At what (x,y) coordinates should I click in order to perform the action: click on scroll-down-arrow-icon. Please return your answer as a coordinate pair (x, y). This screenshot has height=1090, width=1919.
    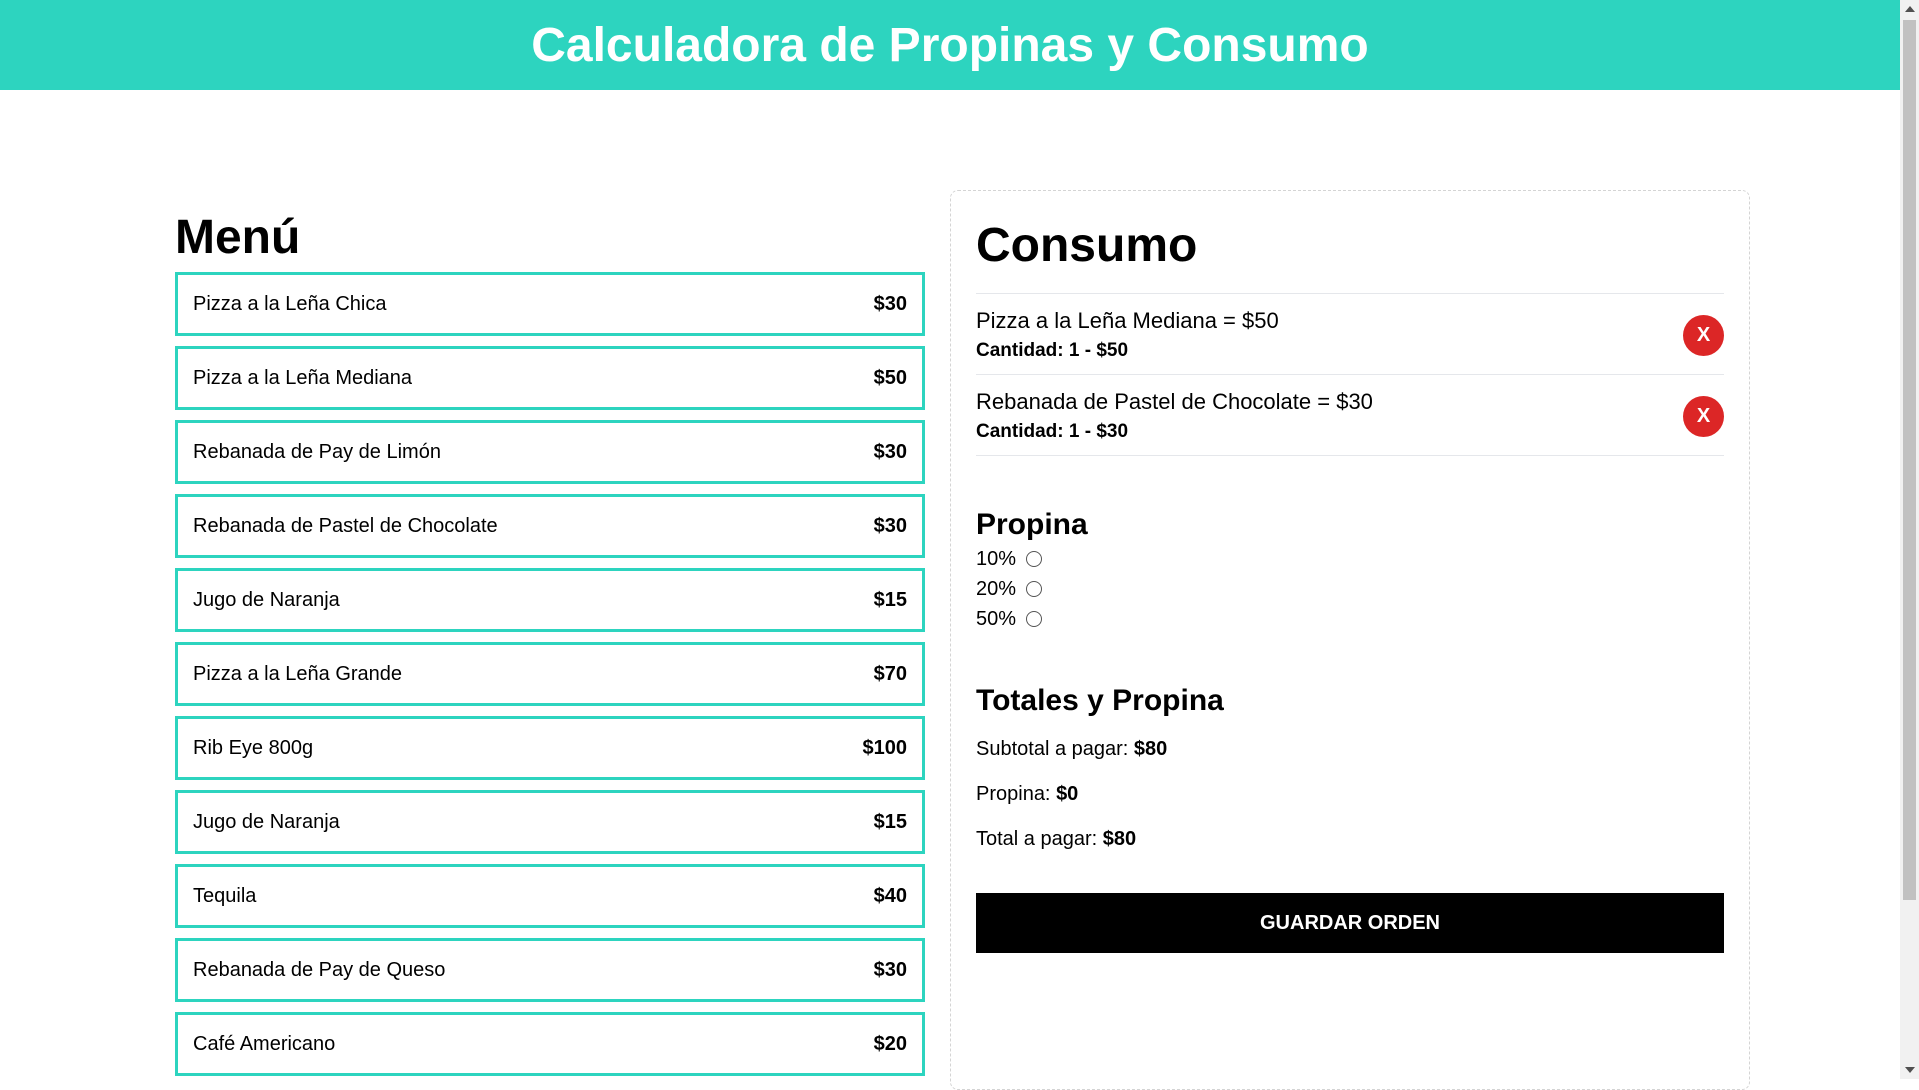
    Looking at the image, I should click on (1910, 1070).